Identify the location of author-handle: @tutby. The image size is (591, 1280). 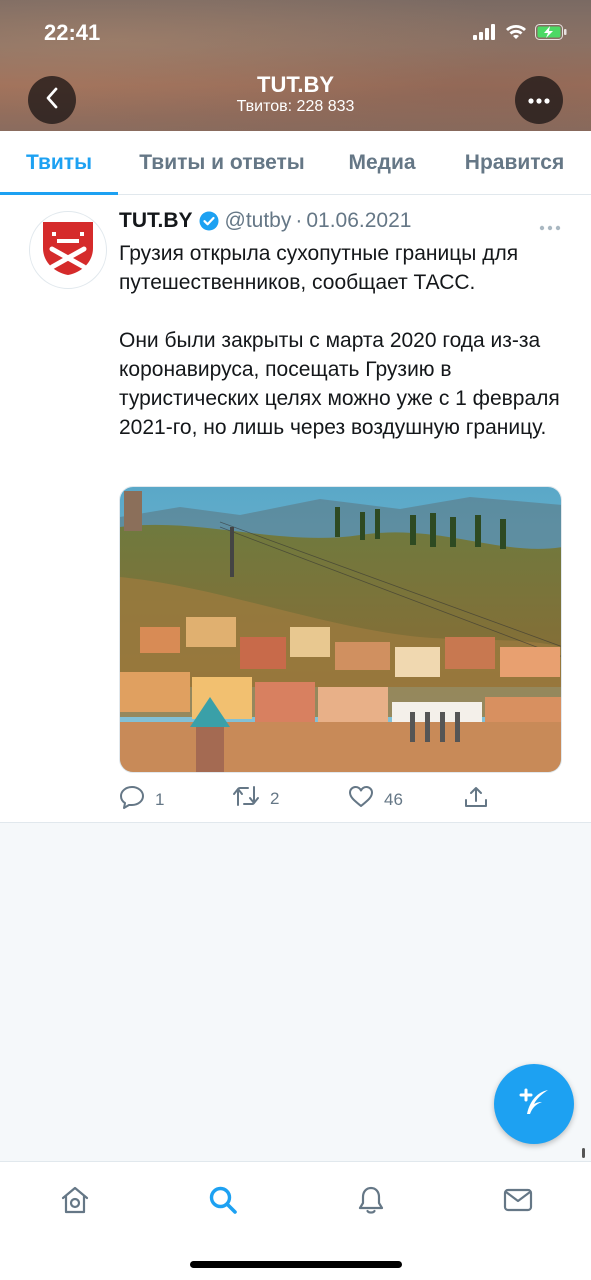
(258, 221).